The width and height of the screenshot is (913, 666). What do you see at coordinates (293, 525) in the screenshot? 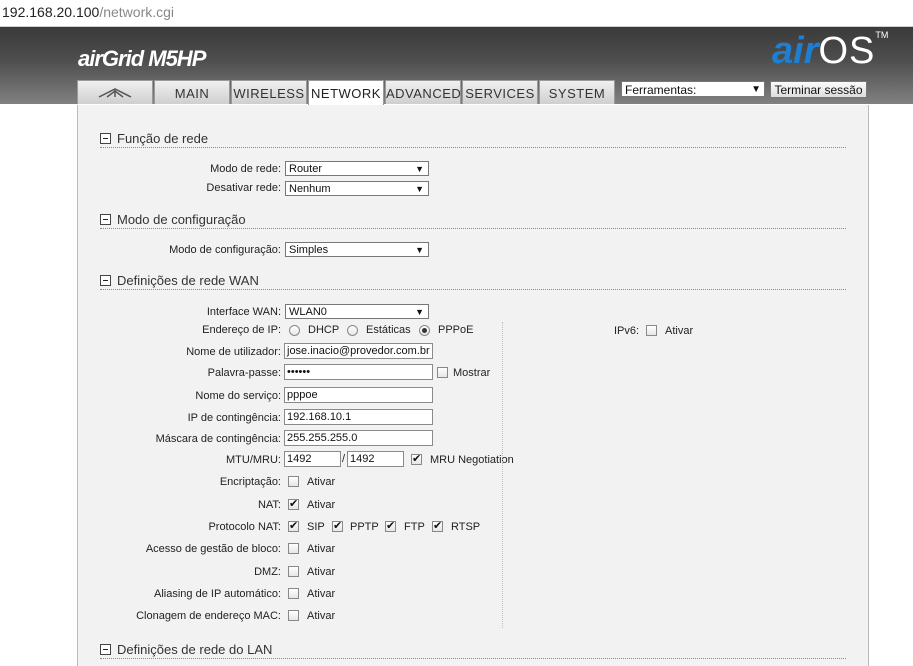
I see `proto-sip-checkbox` at bounding box center [293, 525].